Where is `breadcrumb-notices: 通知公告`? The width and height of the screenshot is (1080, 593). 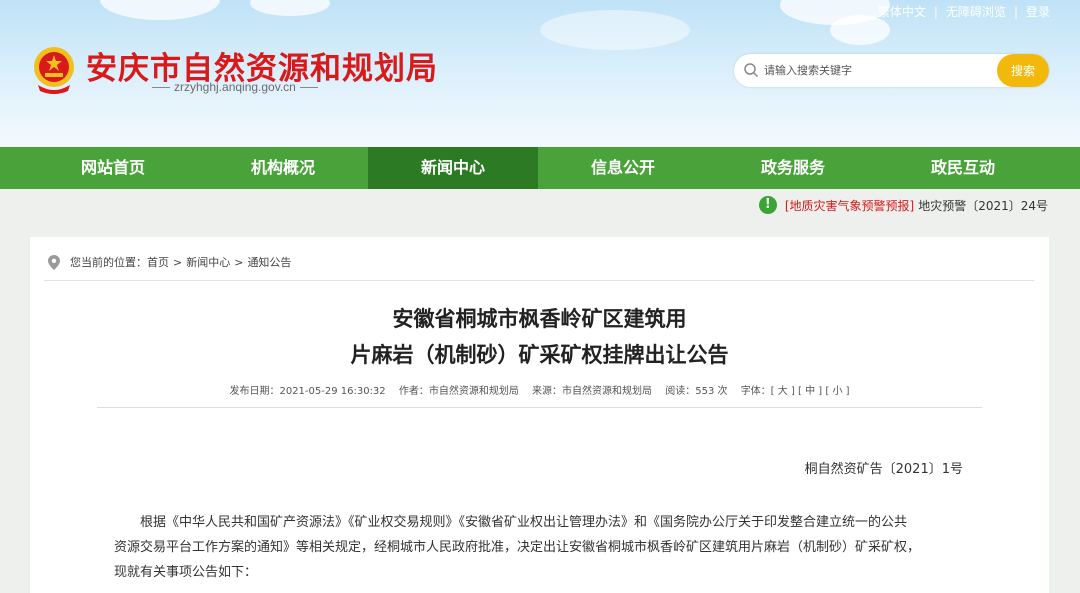
breadcrumb-notices: 通知公告 is located at coordinates (269, 262).